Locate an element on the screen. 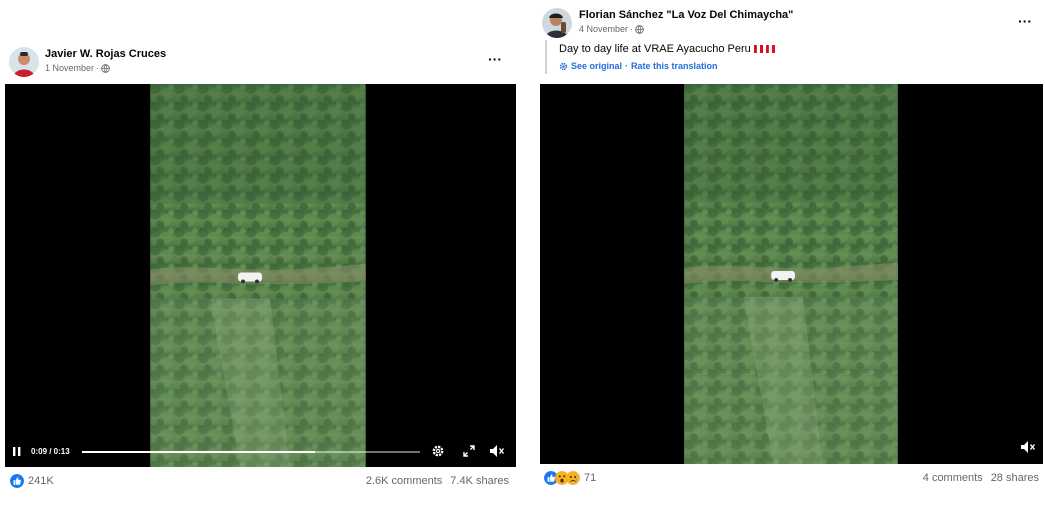 The height and width of the screenshot is (523, 1045). post-meta: 4 November · is located at coordinates (611, 29).